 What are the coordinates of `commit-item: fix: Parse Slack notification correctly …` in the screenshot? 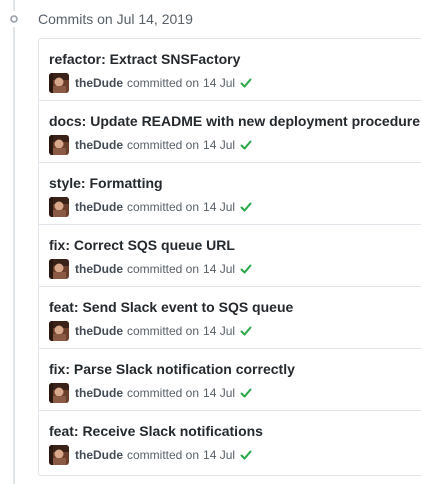 It's located at (230, 379).